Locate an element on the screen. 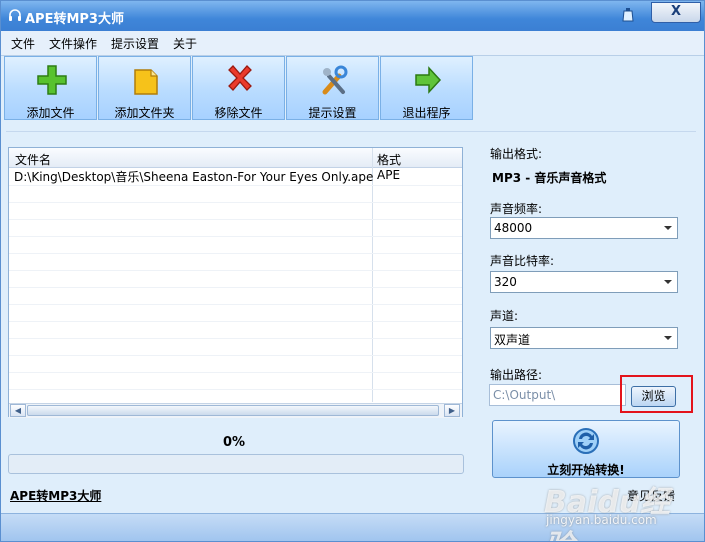 The image size is (705, 542). output-path-label: 输出路径: is located at coordinates (516, 375).